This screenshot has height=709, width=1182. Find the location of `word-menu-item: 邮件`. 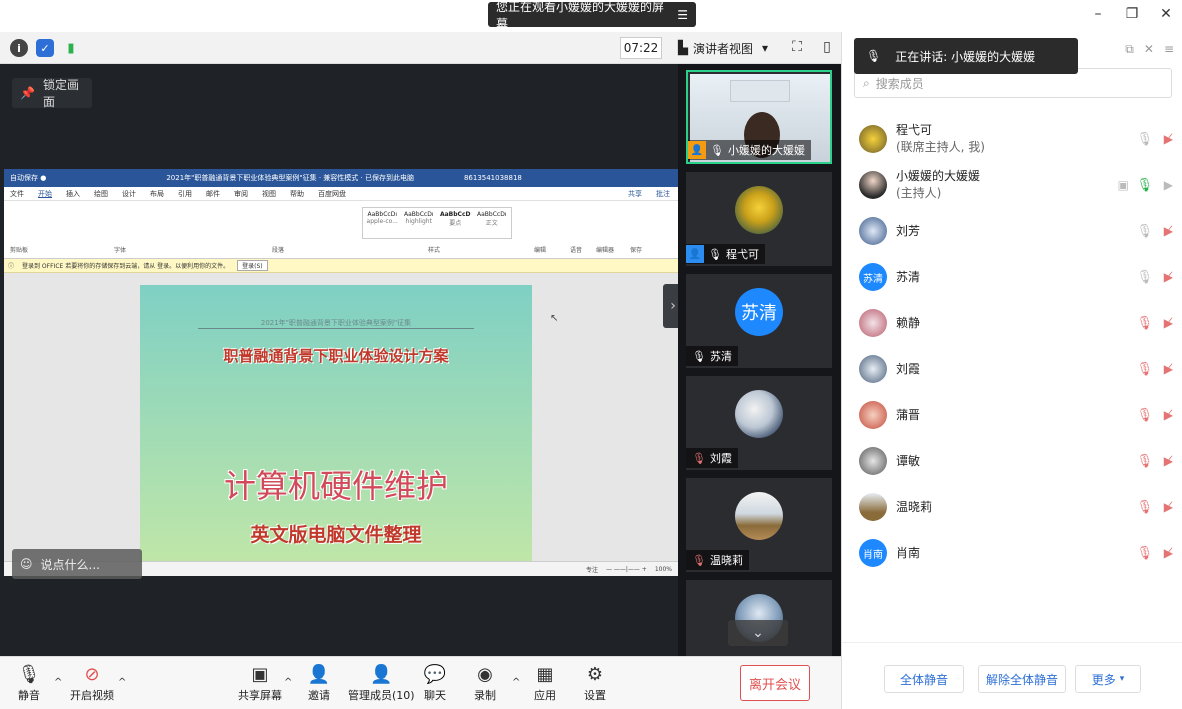

word-menu-item: 邮件 is located at coordinates (213, 194).